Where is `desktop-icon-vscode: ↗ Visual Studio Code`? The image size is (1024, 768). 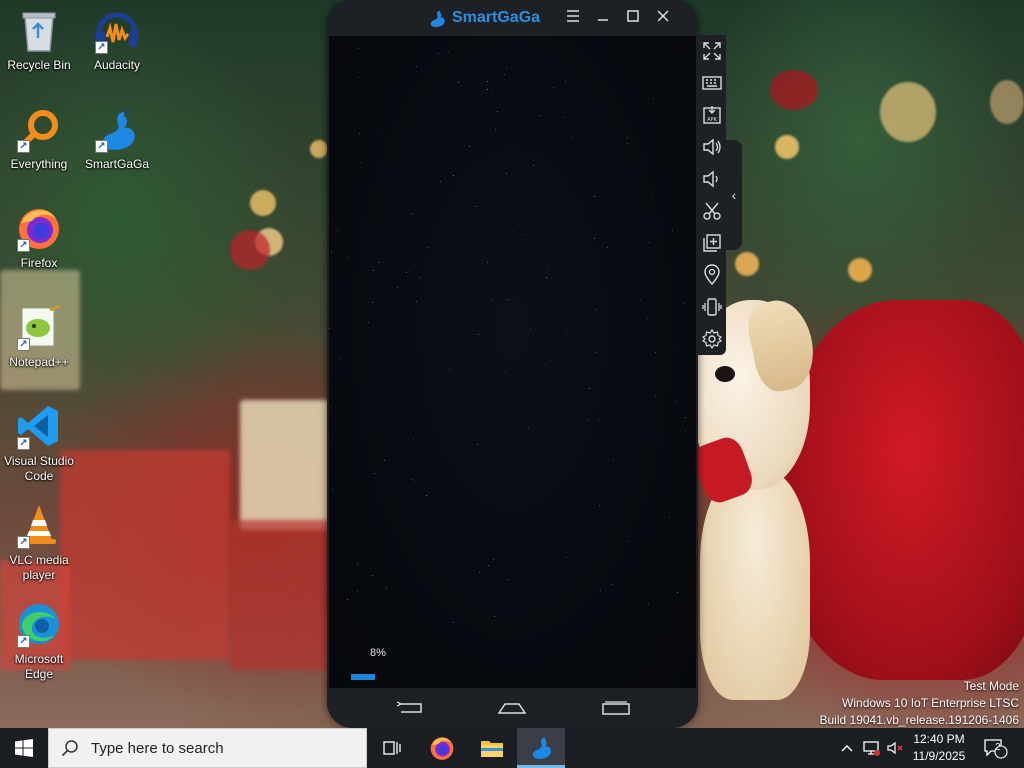 desktop-icon-vscode: ↗ Visual Studio Code is located at coordinates (39, 443).